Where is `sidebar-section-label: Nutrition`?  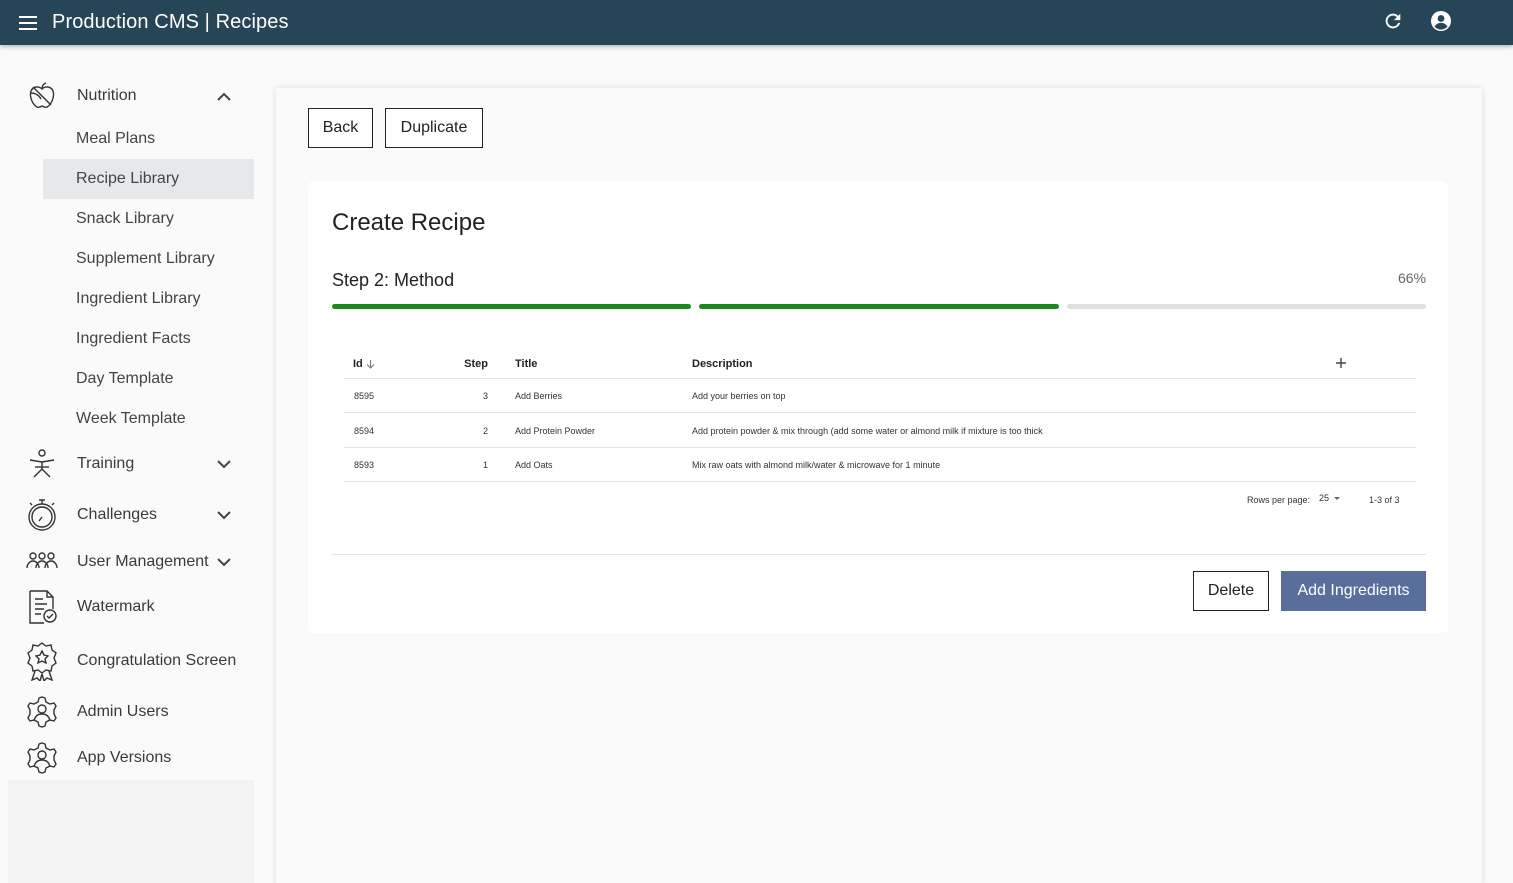
sidebar-section-label: Nutrition is located at coordinates (107, 95).